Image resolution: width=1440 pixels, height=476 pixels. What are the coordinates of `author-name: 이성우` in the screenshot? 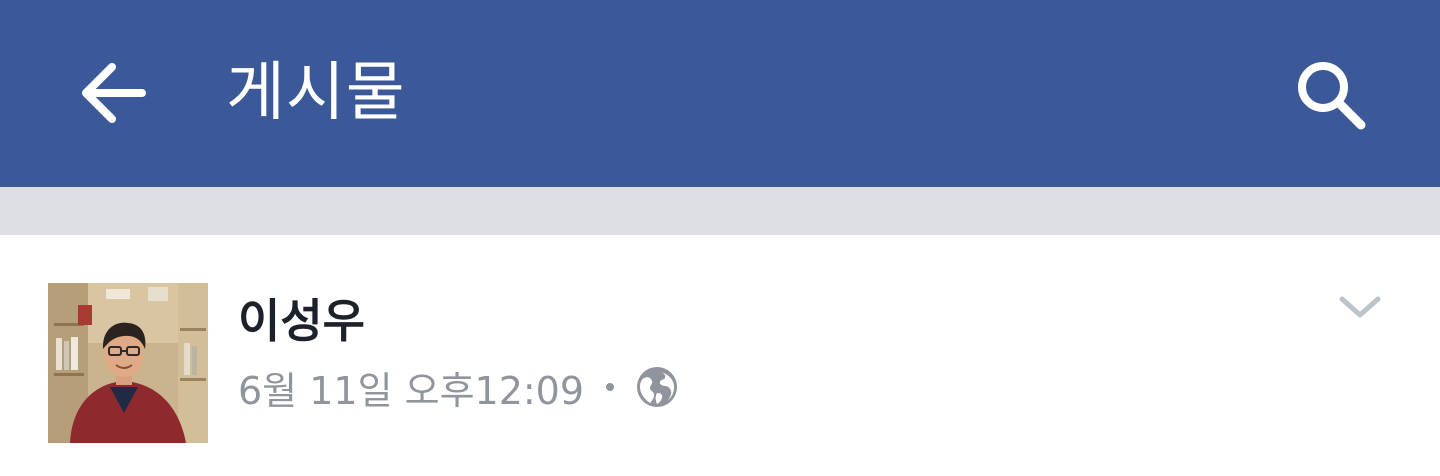 It's located at (301, 321).